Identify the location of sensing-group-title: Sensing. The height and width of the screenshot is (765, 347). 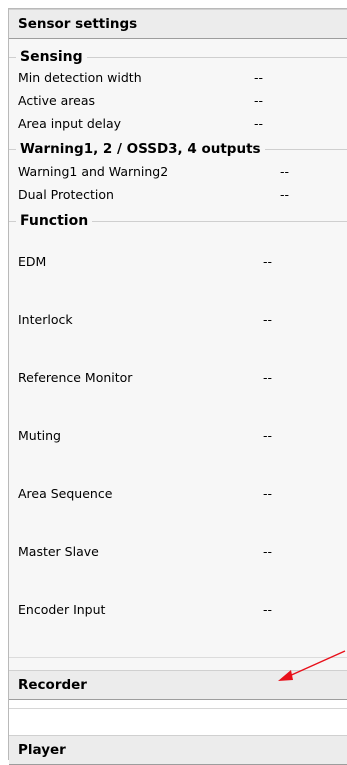
(51, 57).